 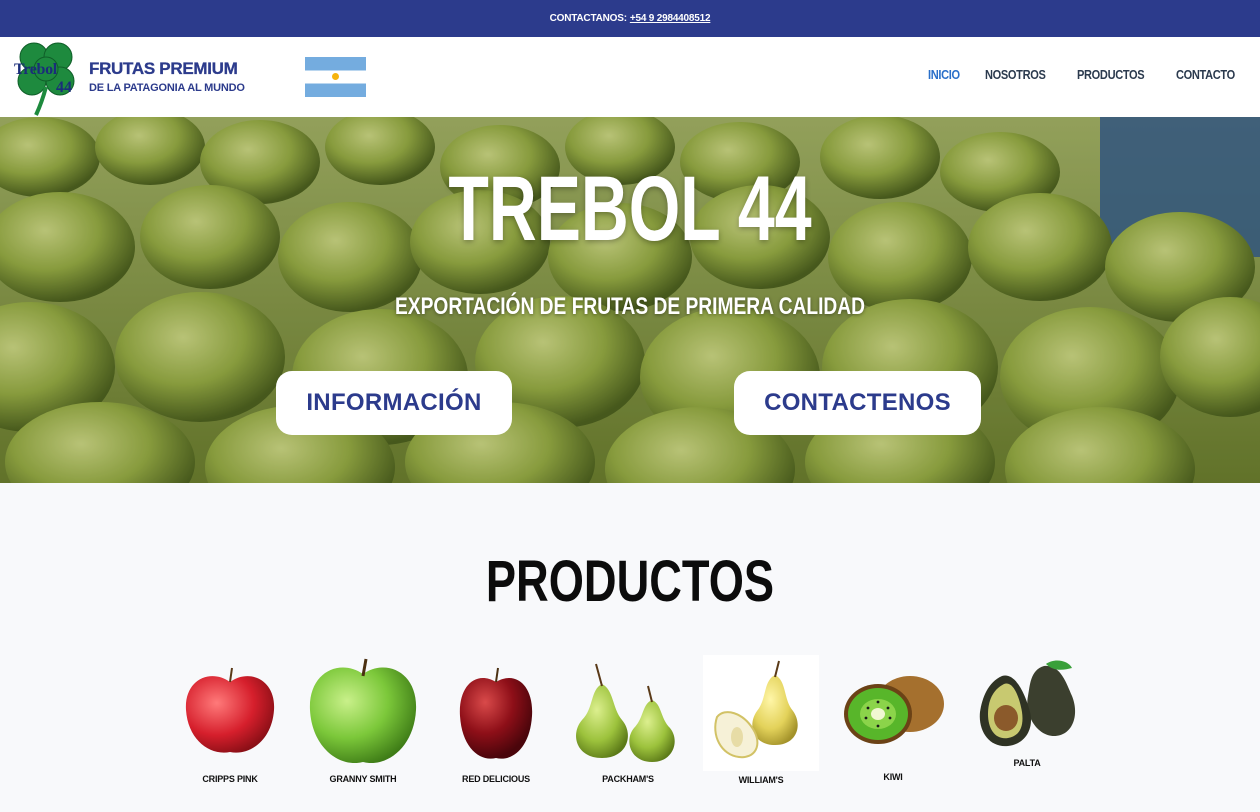 I want to click on avocado-icon, so click(x=1027, y=703).